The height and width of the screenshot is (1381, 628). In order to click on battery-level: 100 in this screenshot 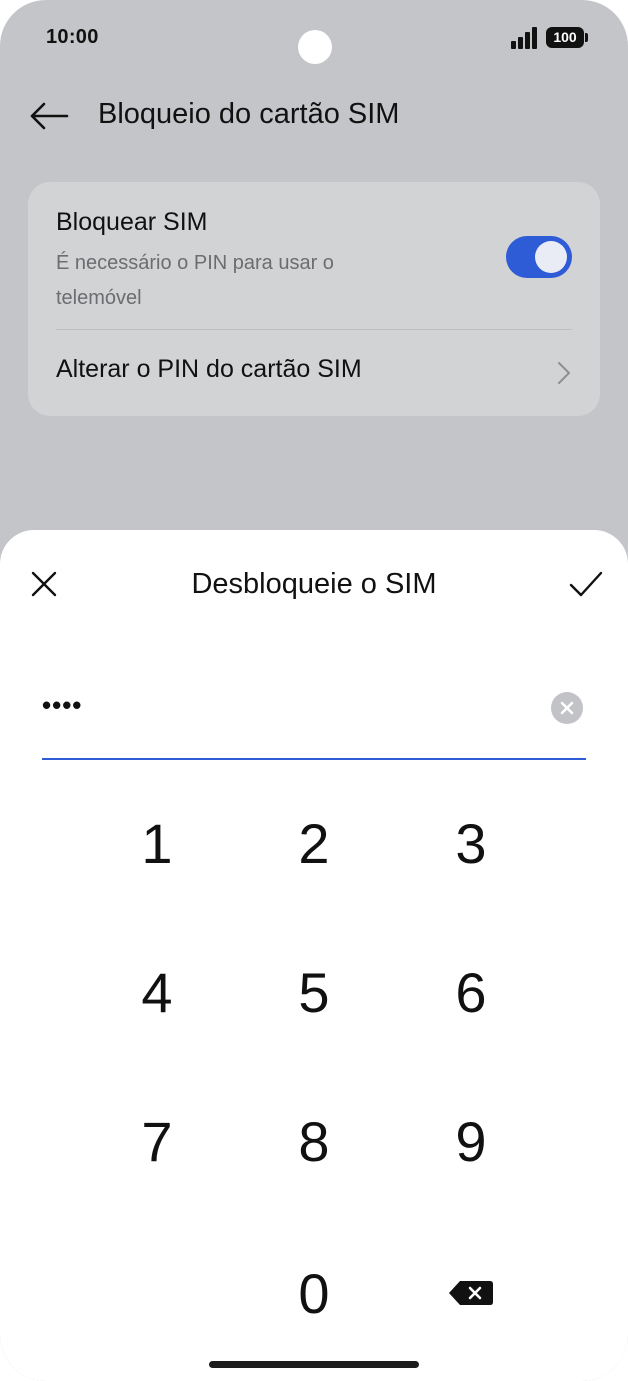, I will do `click(565, 37)`.